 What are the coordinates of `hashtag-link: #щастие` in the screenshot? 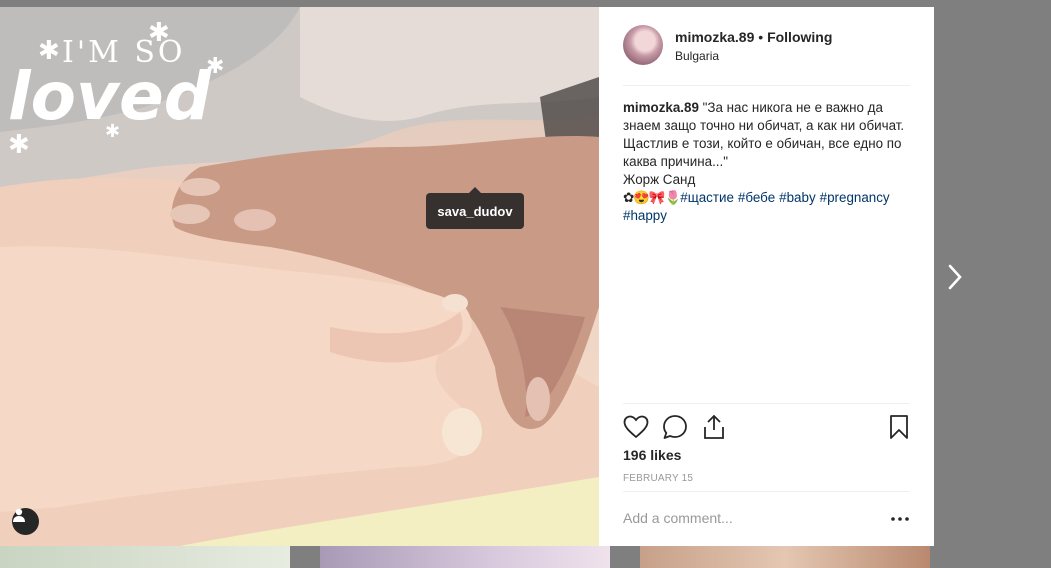 It's located at (707, 197).